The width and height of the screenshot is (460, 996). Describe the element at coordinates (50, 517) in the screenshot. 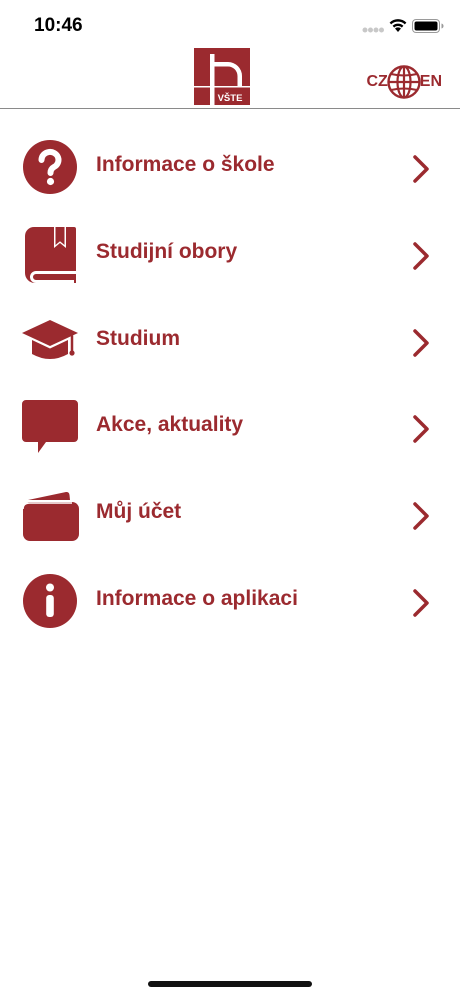

I see `wallet-icon` at that location.